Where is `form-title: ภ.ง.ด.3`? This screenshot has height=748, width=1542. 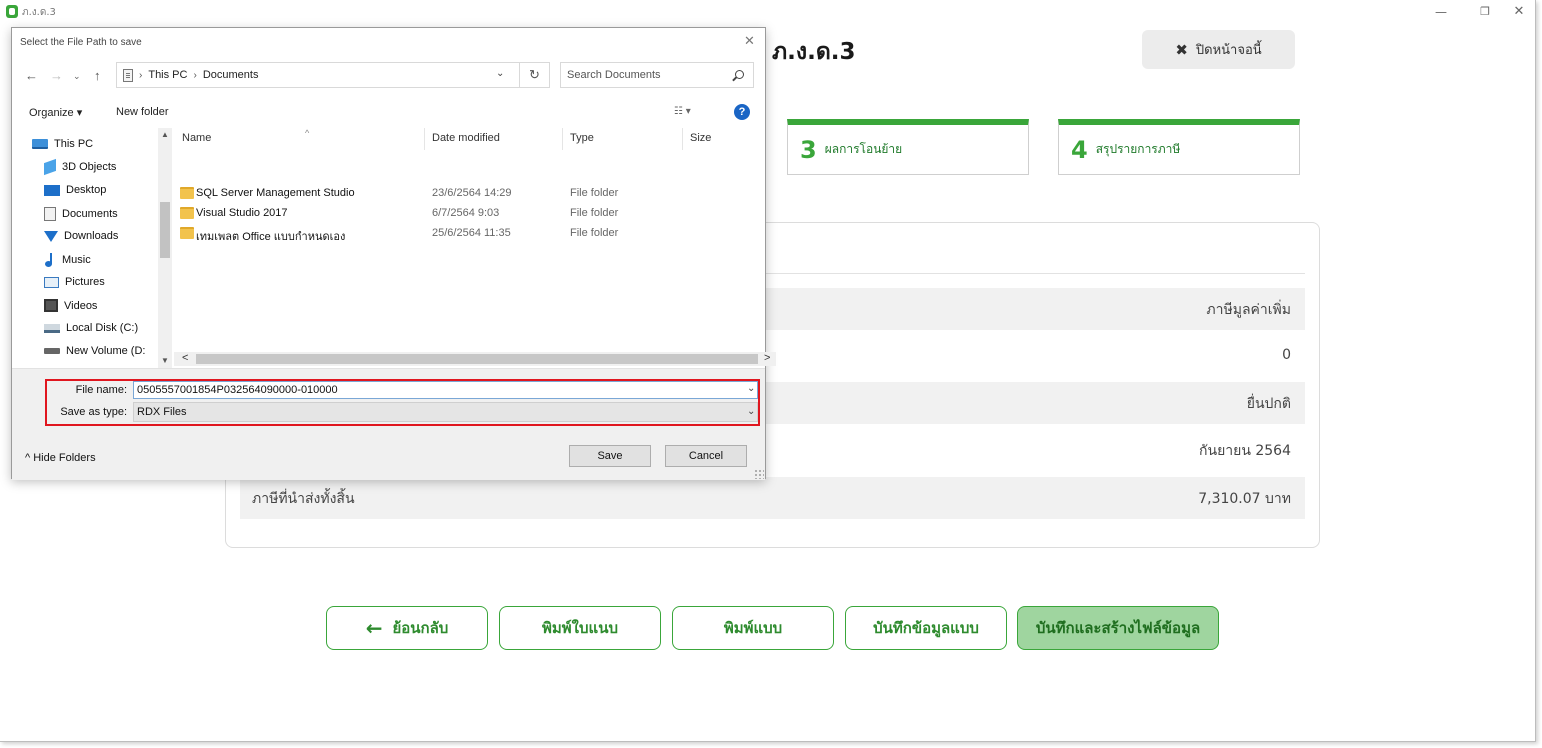 form-title: ภ.ง.ด.3 is located at coordinates (814, 52).